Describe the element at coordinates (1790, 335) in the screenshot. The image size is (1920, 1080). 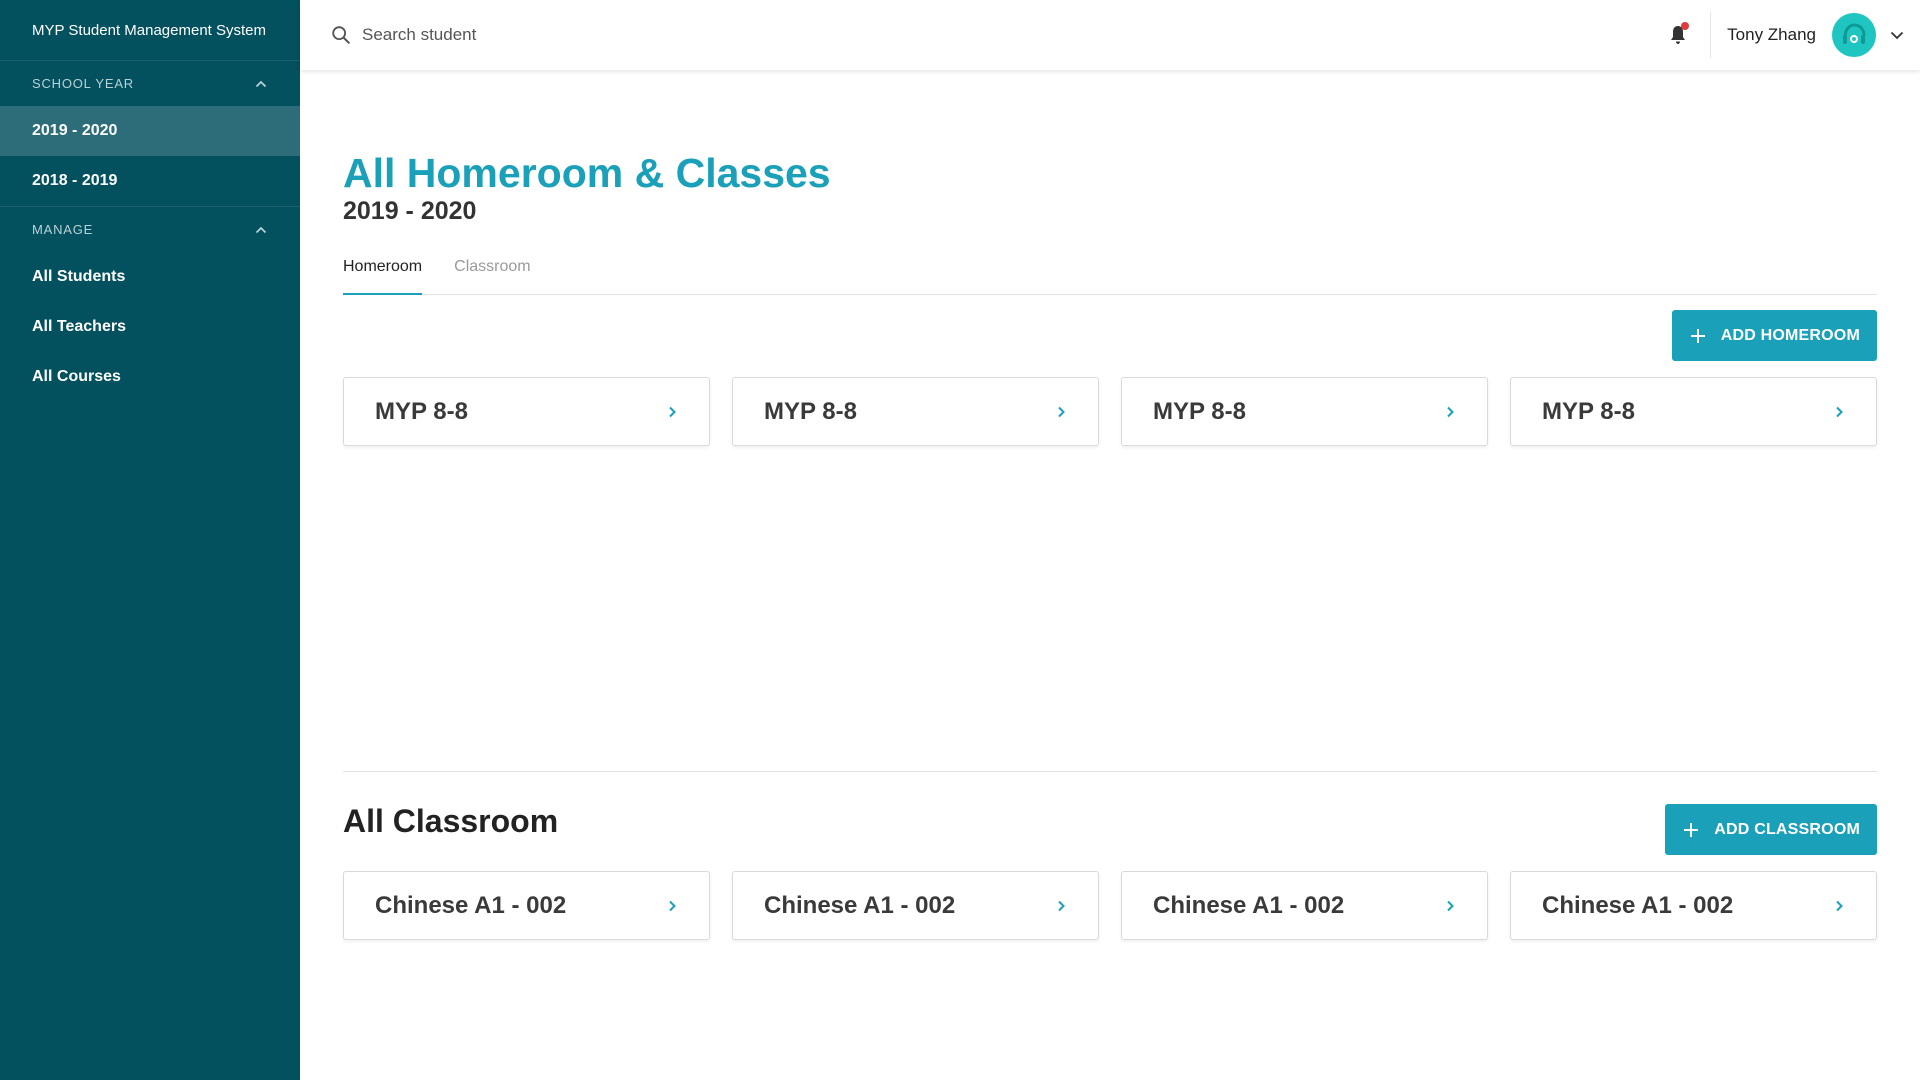
I see `button-label: ADD HOMEROOM` at that location.